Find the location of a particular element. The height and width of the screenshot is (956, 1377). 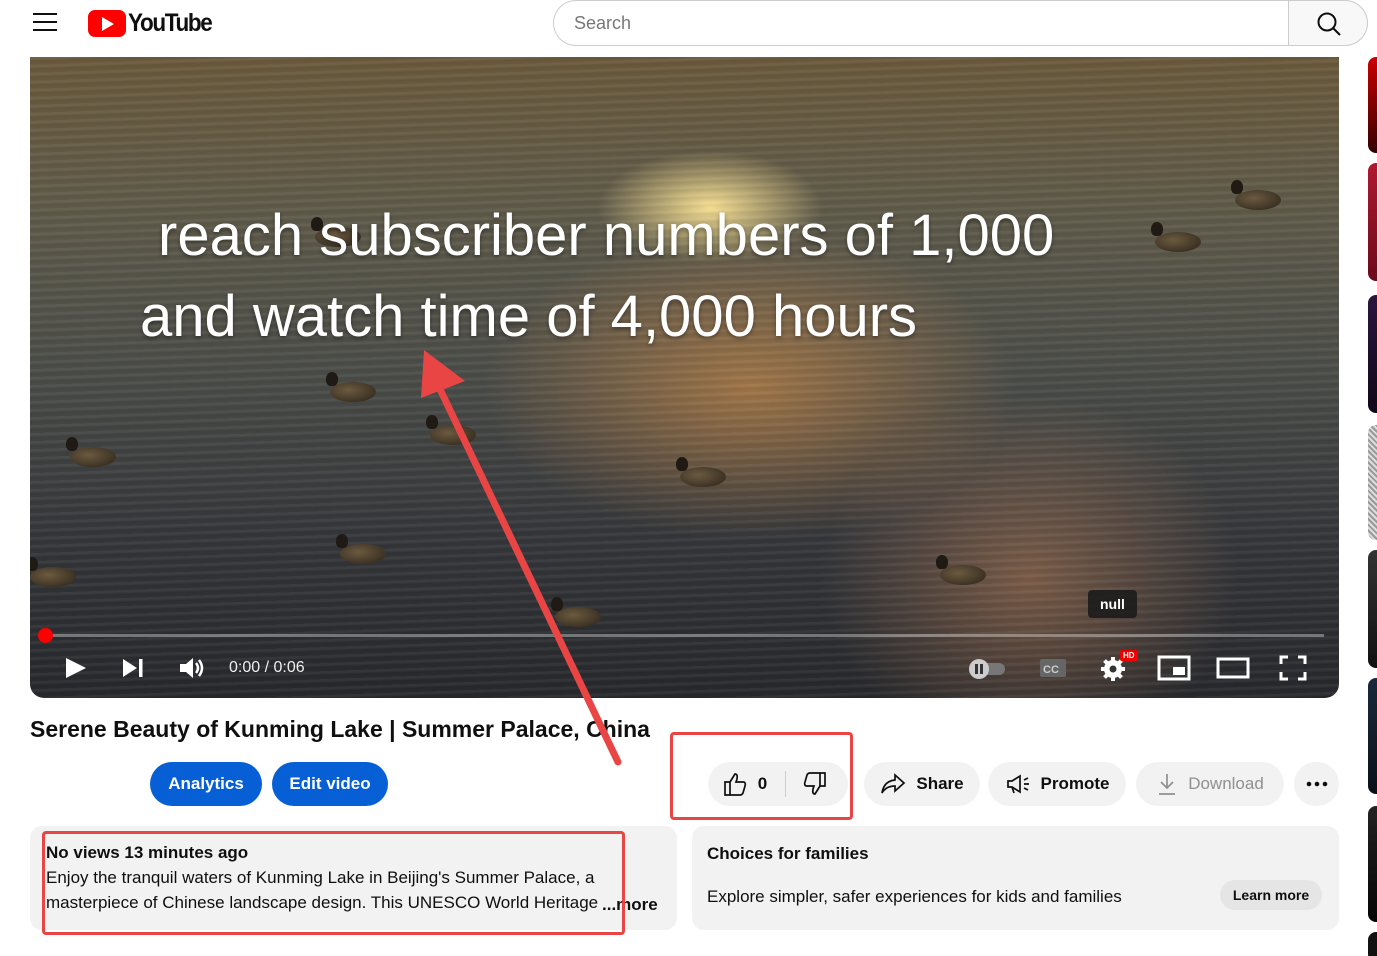

annotation-arrow is located at coordinates (521, 558).